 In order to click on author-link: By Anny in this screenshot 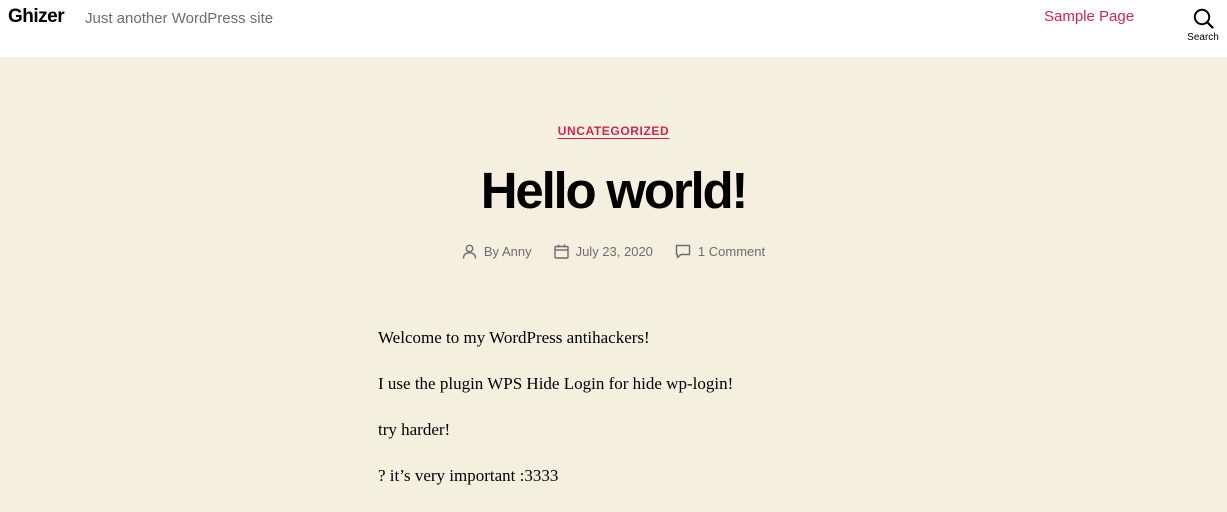, I will do `click(508, 251)`.